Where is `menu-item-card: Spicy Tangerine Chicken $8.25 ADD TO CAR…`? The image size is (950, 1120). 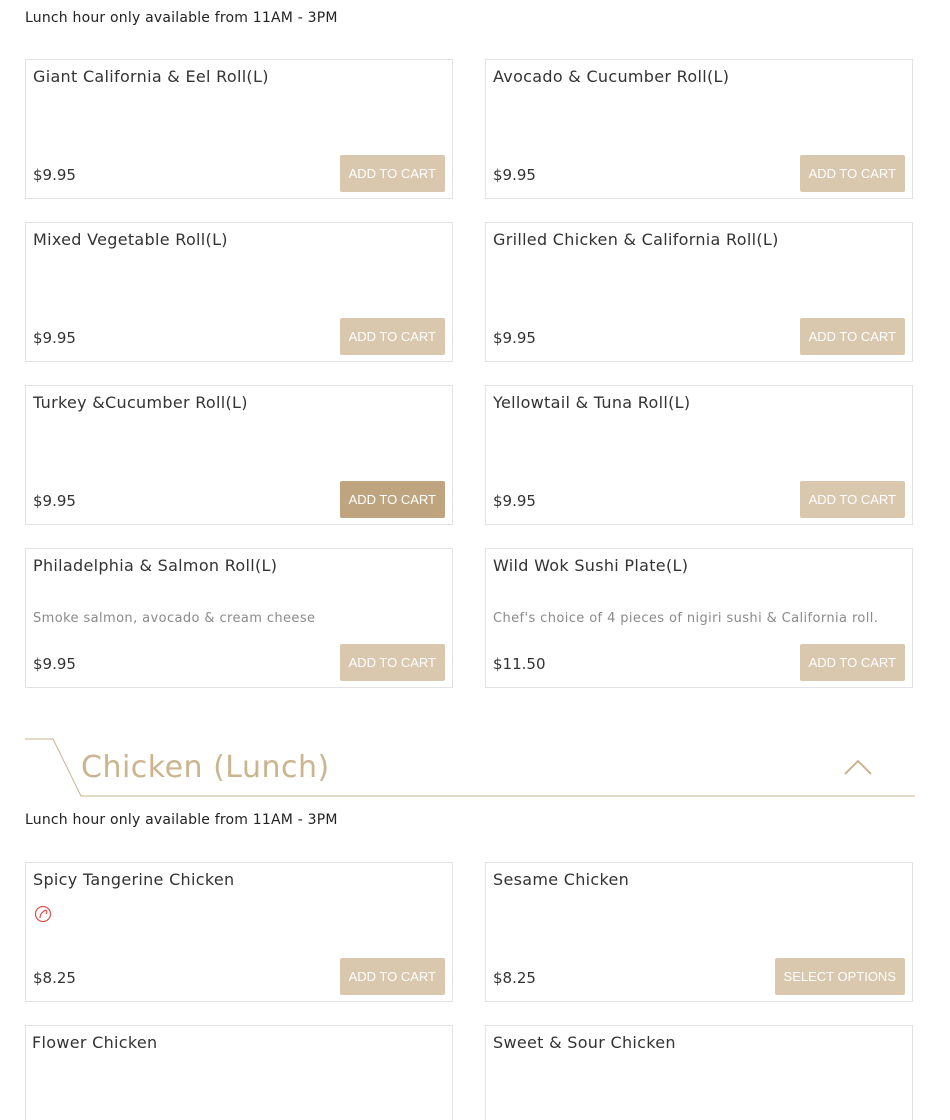
menu-item-card: Spicy Tangerine Chicken $8.25 ADD TO CAR… is located at coordinates (239, 932).